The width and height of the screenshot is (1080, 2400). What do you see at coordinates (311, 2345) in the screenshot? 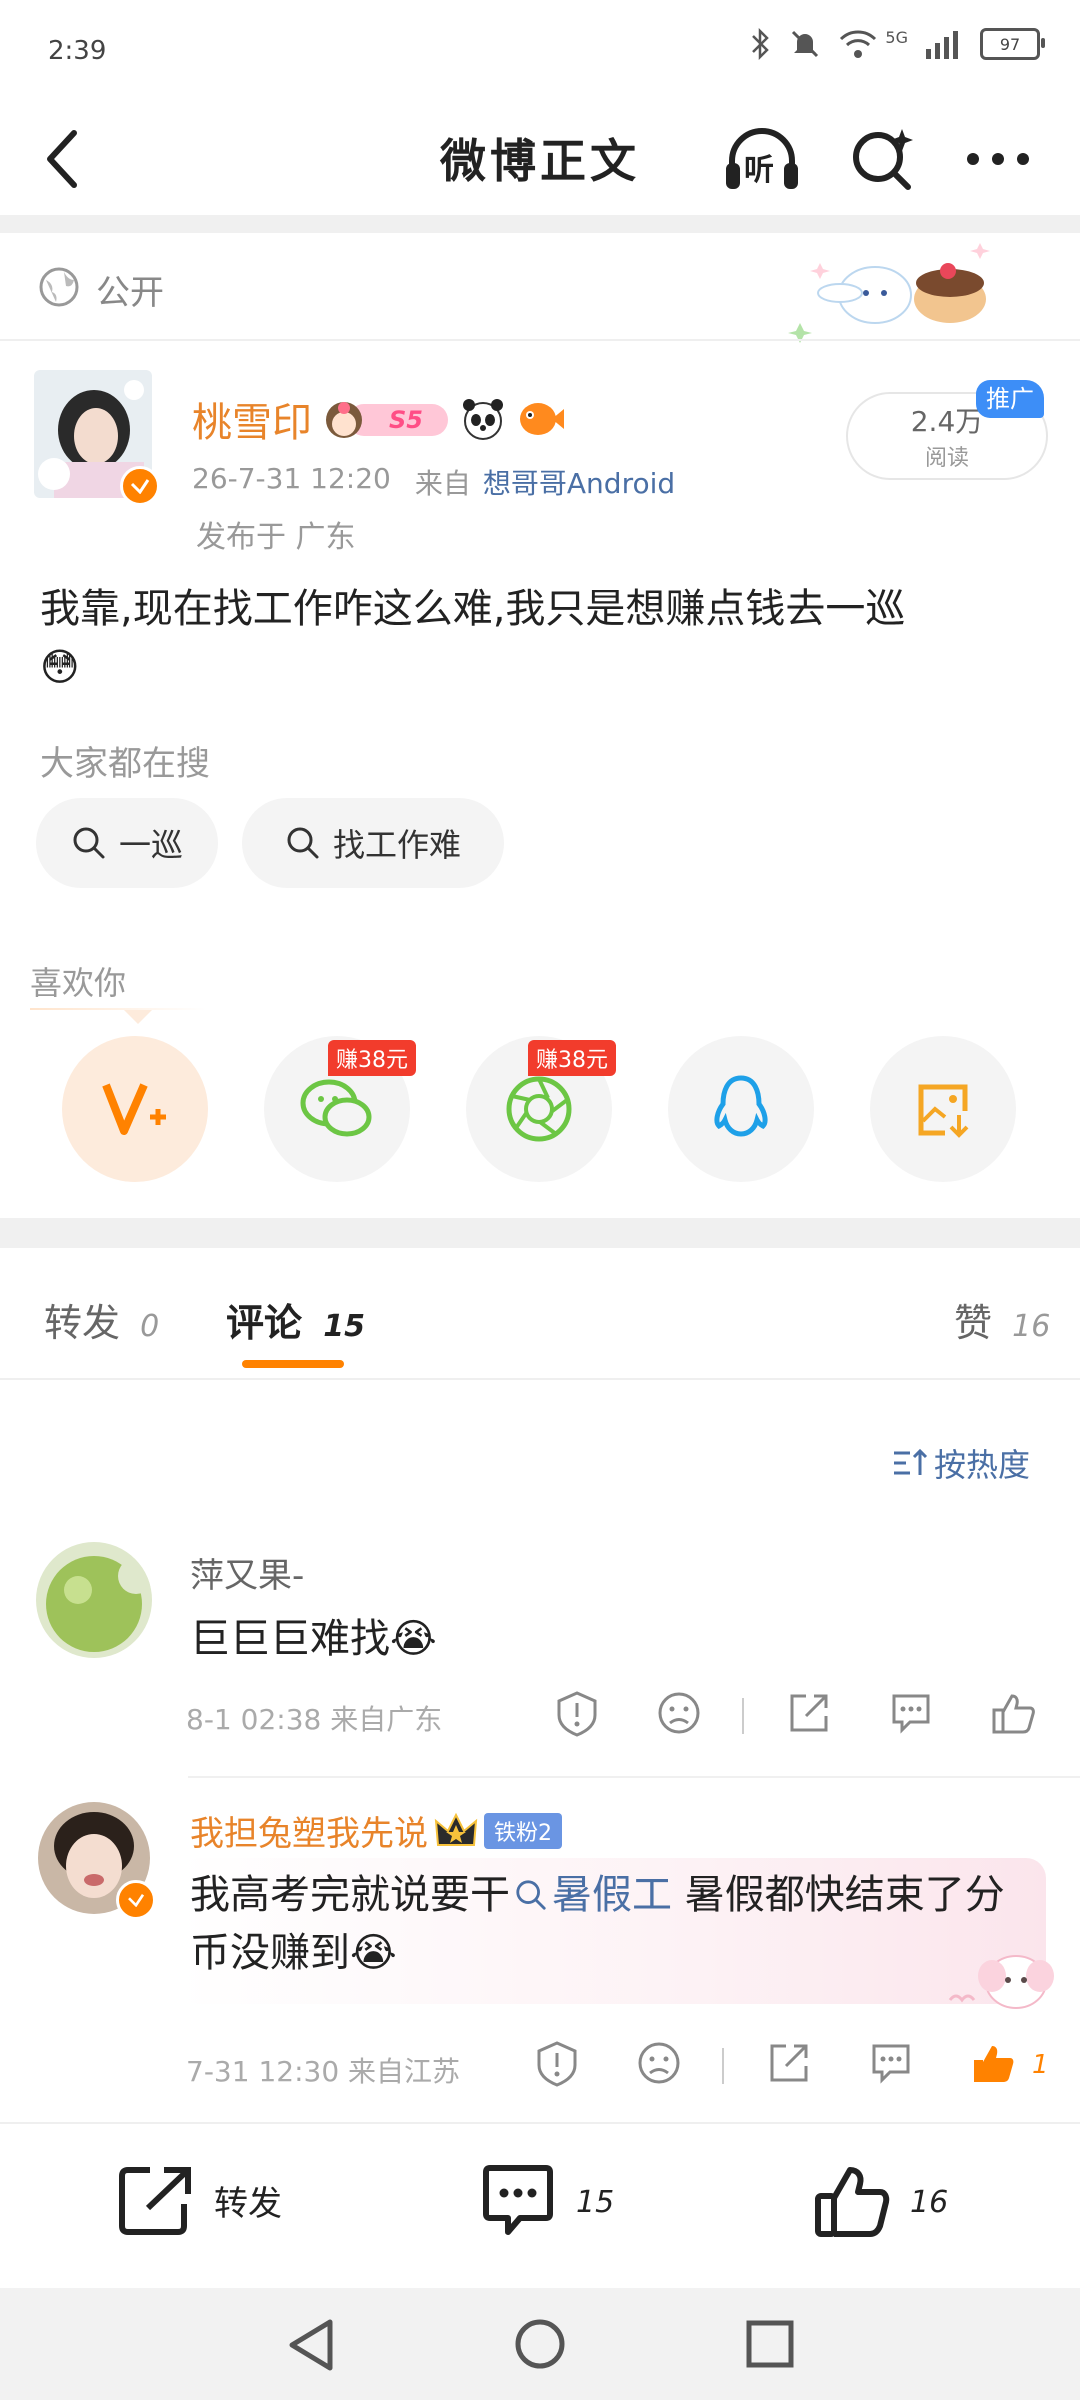
I see `nav-back-icon` at bounding box center [311, 2345].